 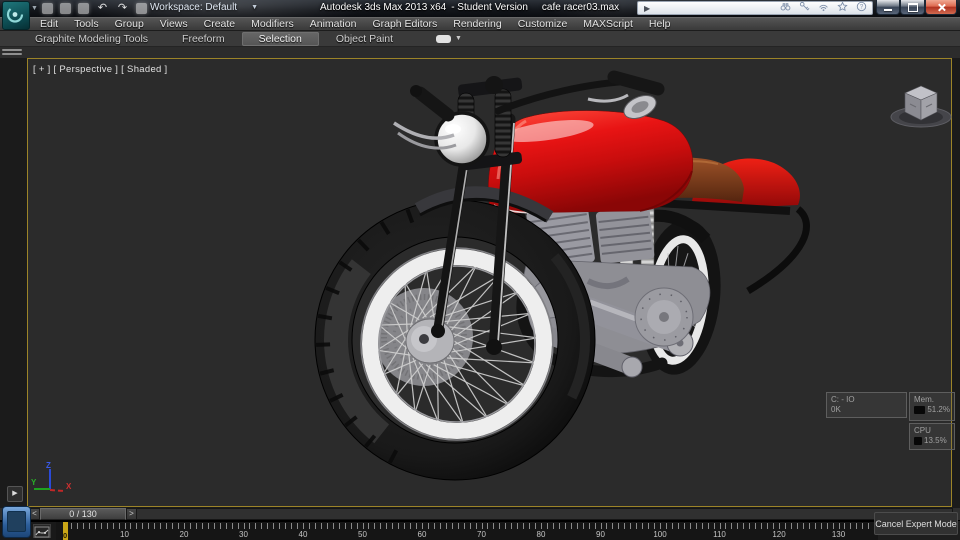 I want to click on current-frame-marker: 0, so click(x=65, y=531).